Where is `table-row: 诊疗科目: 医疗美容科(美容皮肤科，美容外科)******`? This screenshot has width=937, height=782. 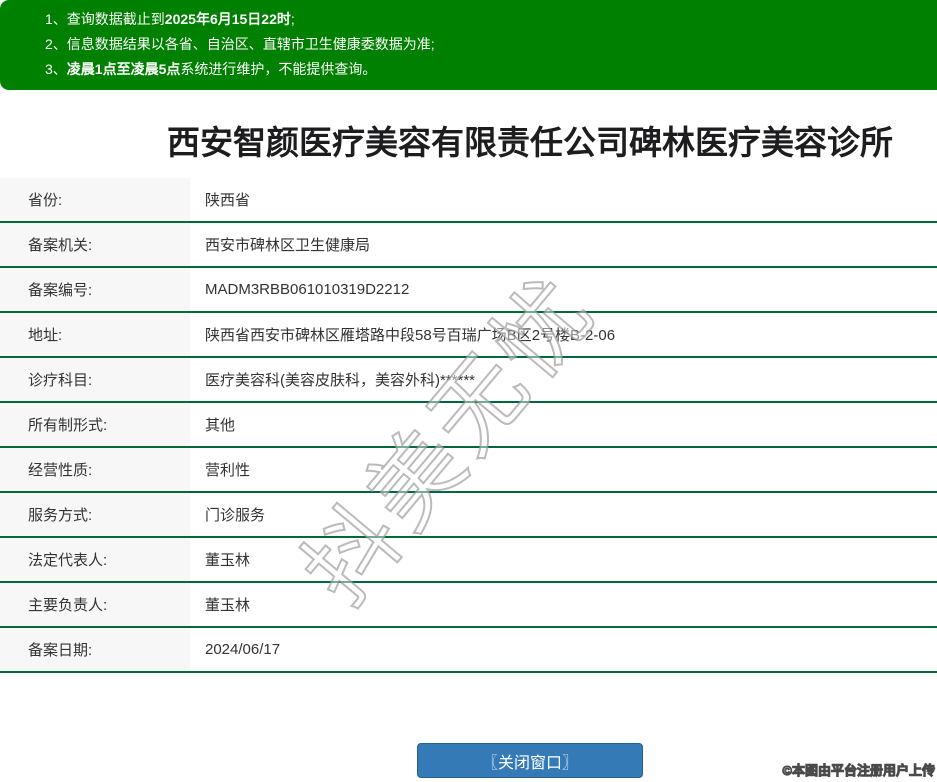
table-row: 诊疗科目: 医疗美容科(美容皮肤科，美容外科)****** is located at coordinates (468, 380).